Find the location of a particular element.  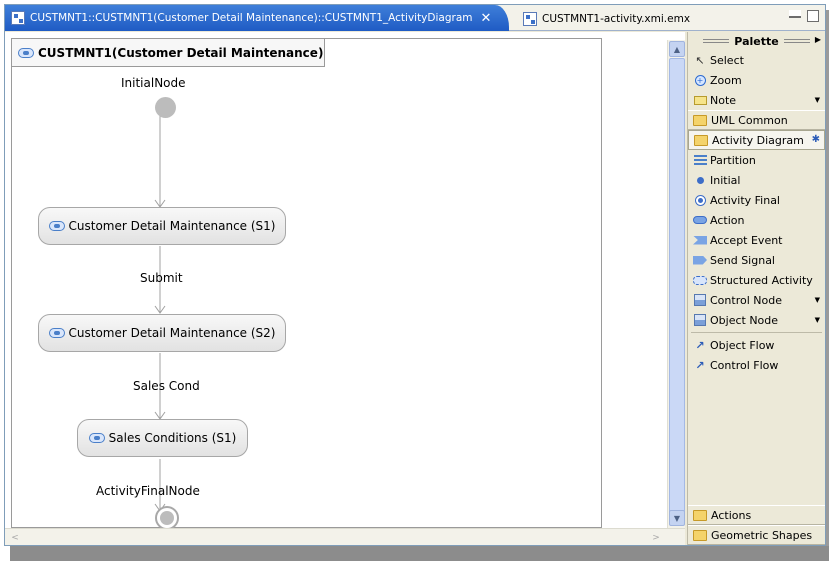

palette-item-control-node: Control Node ▼ is located at coordinates (756, 300).